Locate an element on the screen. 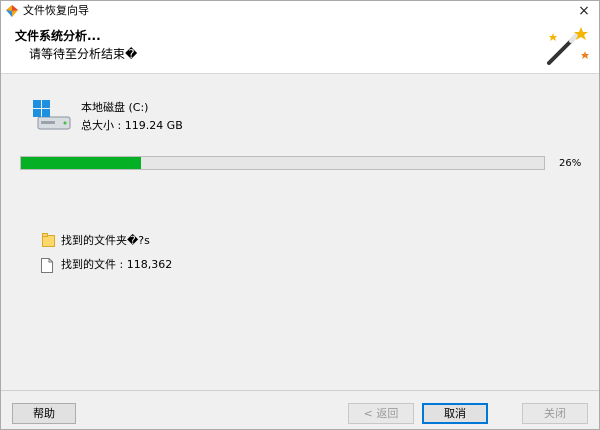 The height and width of the screenshot is (430, 600). hard-drive-icon is located at coordinates (52, 115).